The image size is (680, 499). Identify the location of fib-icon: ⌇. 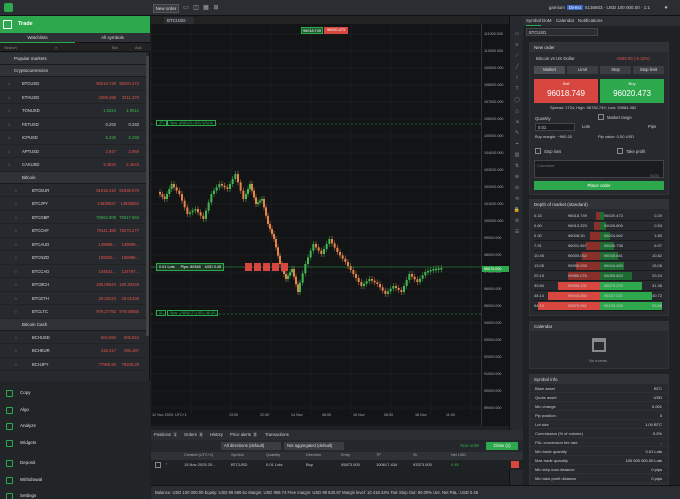
(517, 78).